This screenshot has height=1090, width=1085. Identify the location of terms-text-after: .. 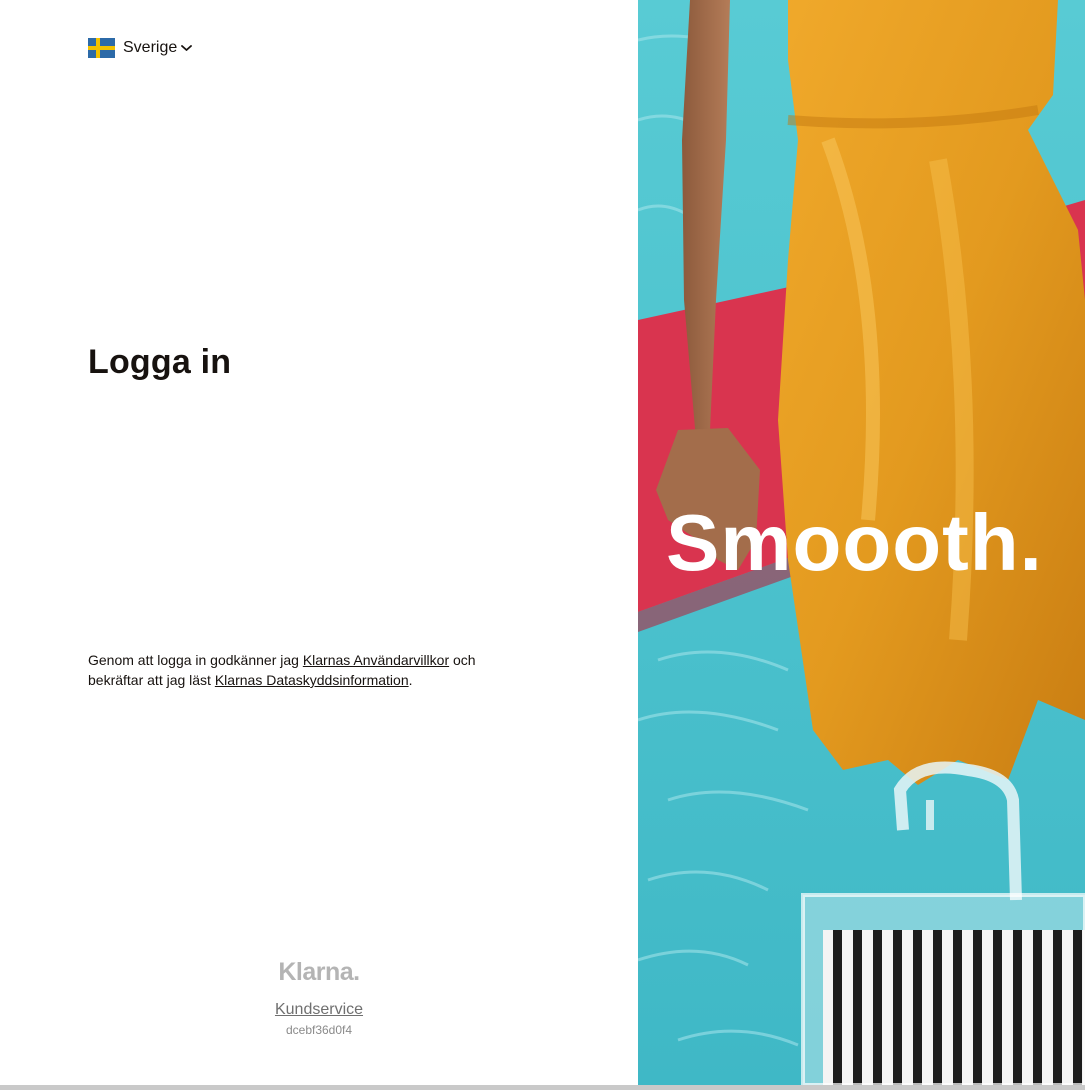
(410, 680).